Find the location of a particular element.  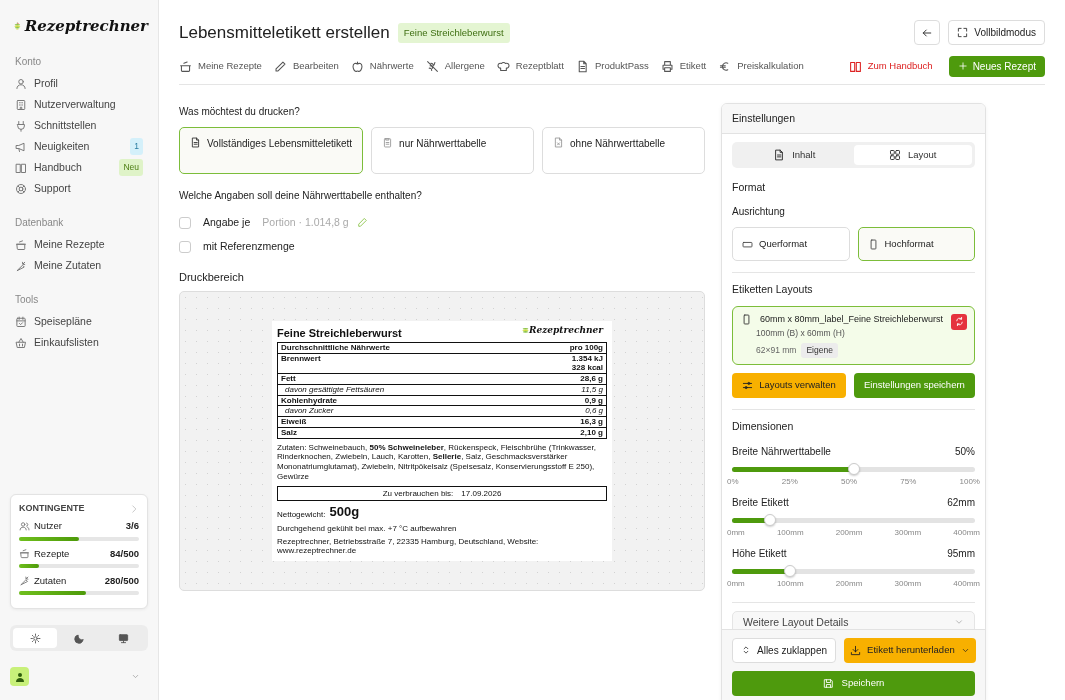

sync-button is located at coordinates (959, 321).